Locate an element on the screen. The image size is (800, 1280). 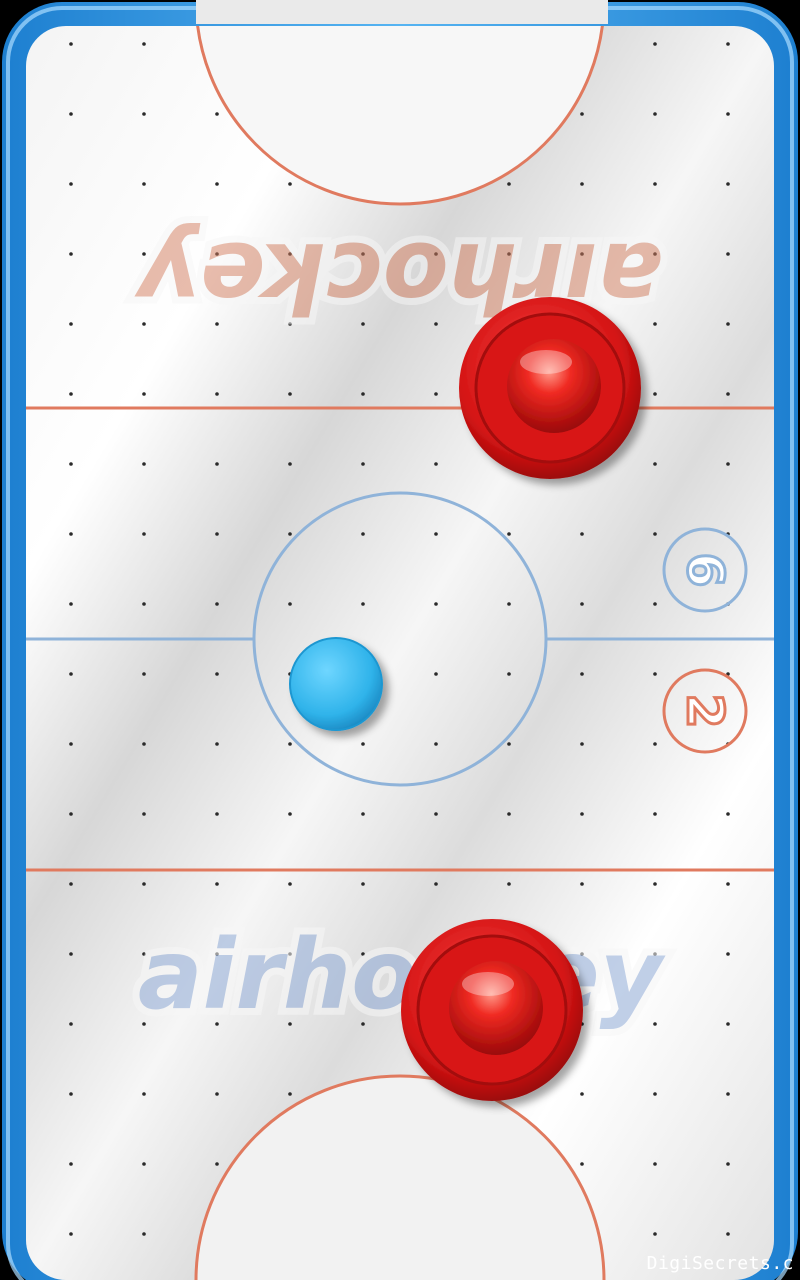
score-opponent-value: 6 is located at coordinates (705, 570).